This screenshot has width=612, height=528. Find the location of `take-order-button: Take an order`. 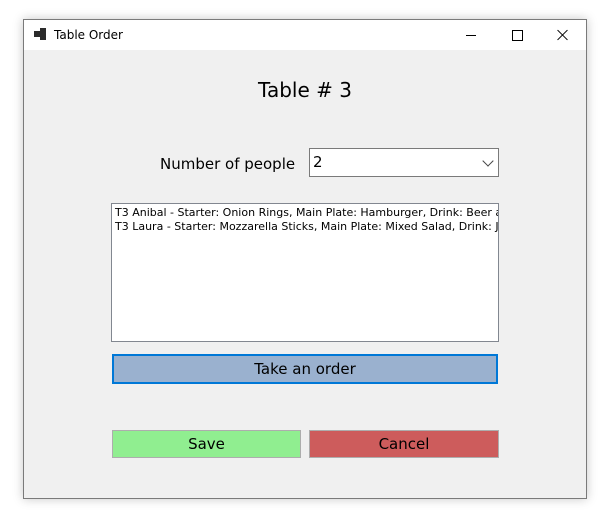

take-order-button: Take an order is located at coordinates (305, 369).